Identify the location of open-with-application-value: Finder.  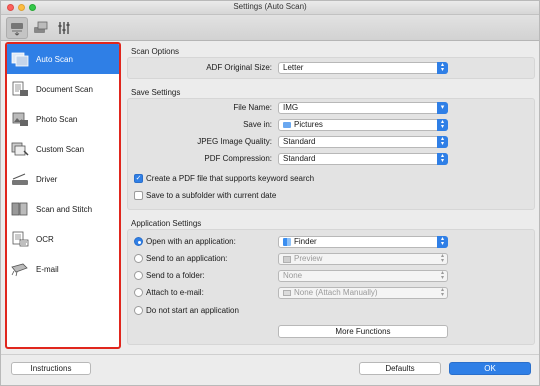
(305, 241).